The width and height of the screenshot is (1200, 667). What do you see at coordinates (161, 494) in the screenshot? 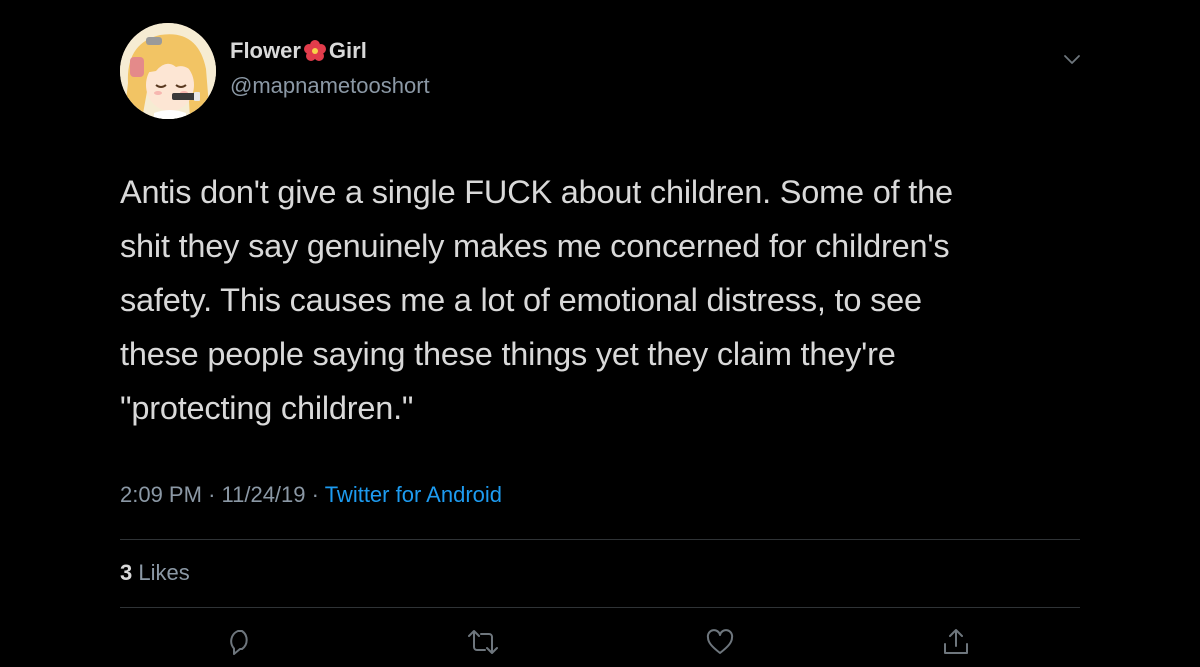
I see `tweet-time: 2:09 PM` at bounding box center [161, 494].